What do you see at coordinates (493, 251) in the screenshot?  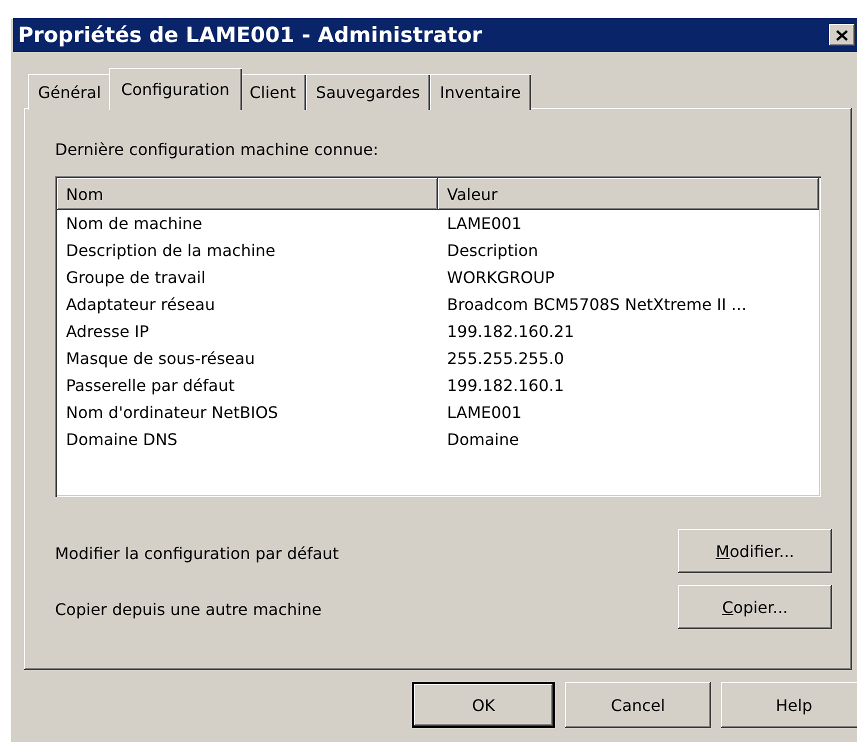 I see `property-value: Description` at bounding box center [493, 251].